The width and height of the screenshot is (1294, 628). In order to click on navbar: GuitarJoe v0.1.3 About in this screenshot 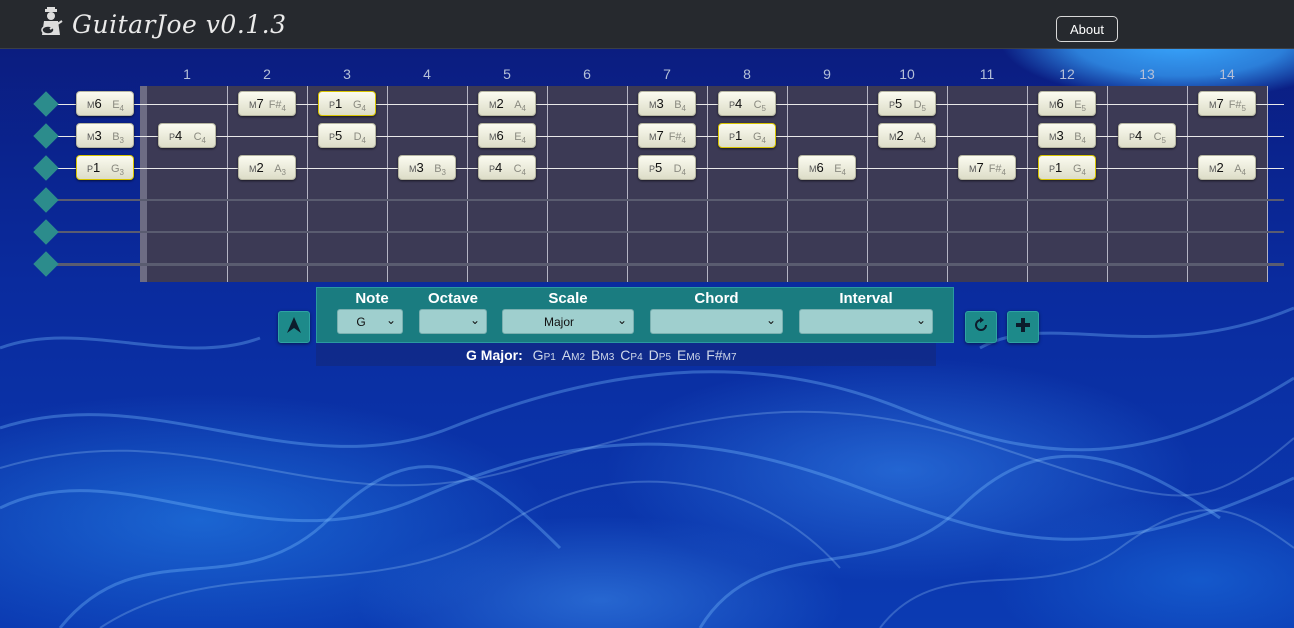, I will do `click(647, 24)`.